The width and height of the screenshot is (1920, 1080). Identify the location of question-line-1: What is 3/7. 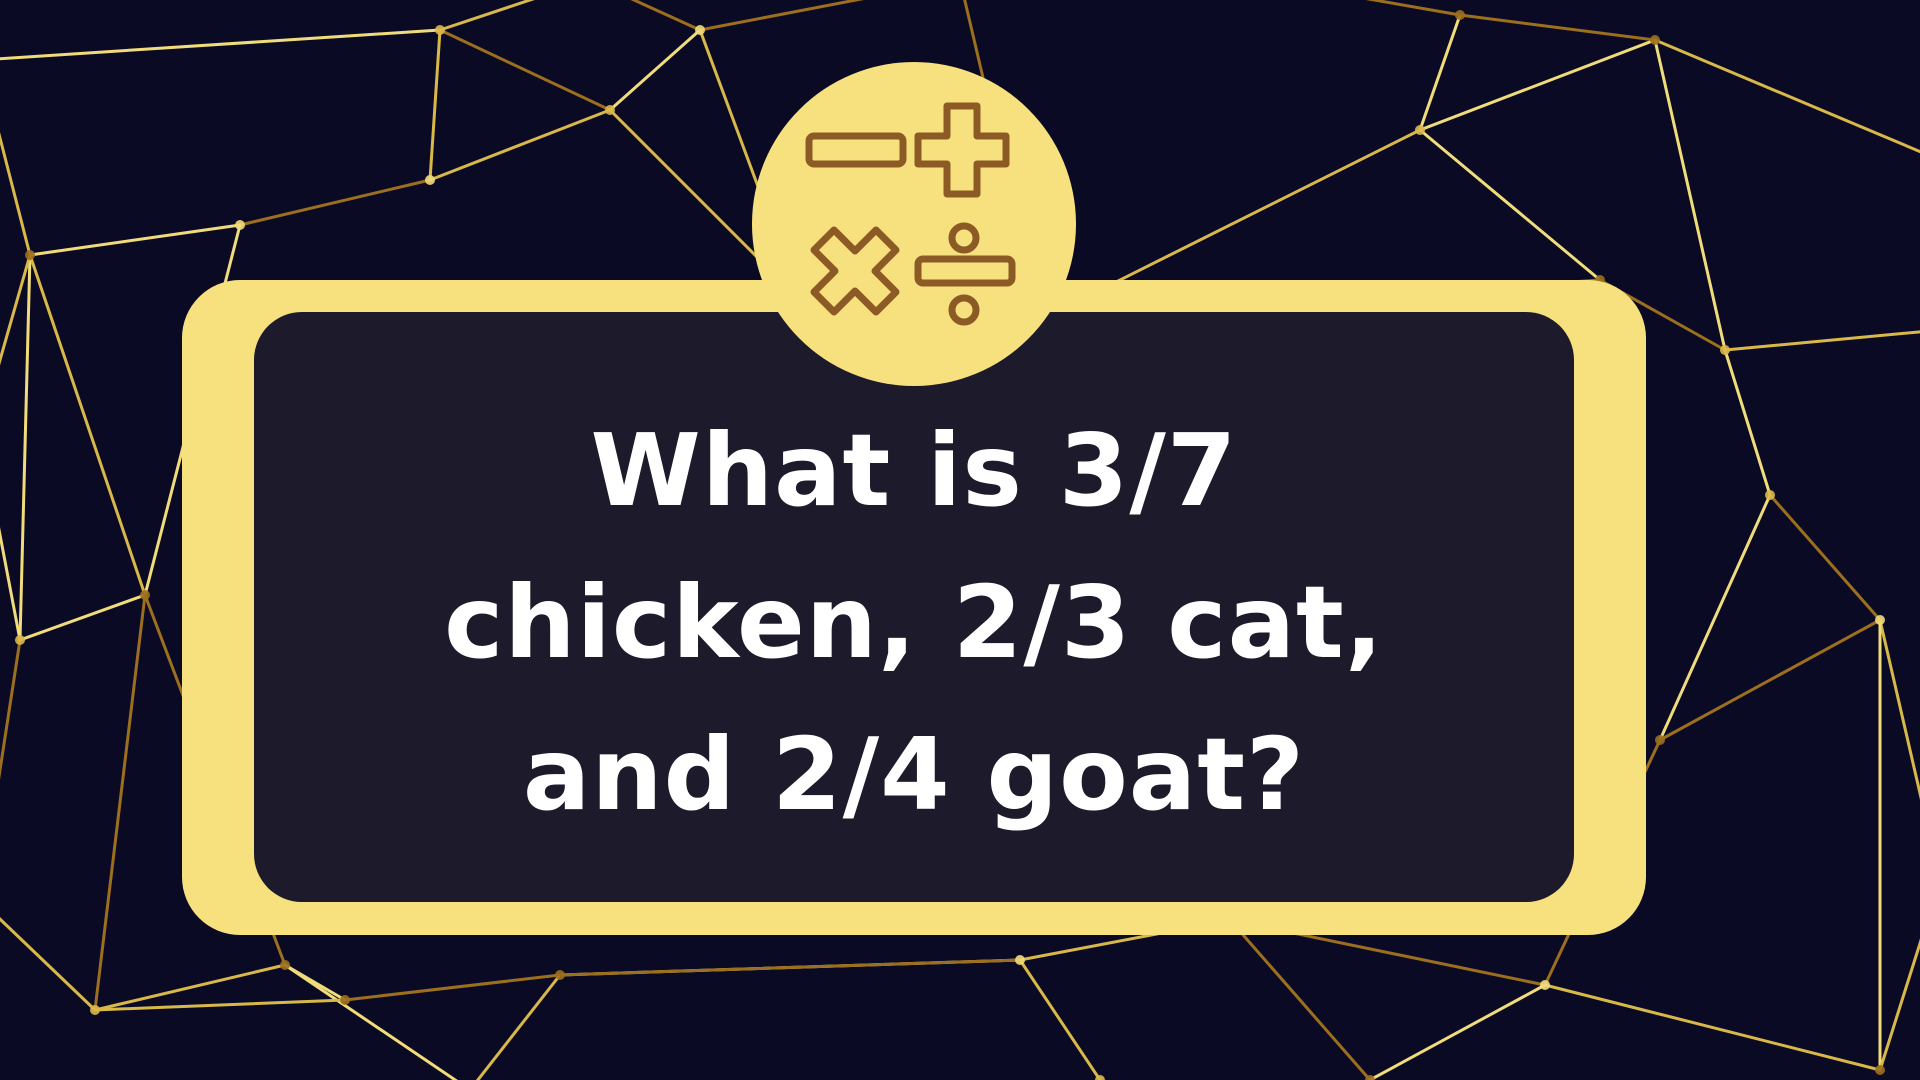
(914, 470).